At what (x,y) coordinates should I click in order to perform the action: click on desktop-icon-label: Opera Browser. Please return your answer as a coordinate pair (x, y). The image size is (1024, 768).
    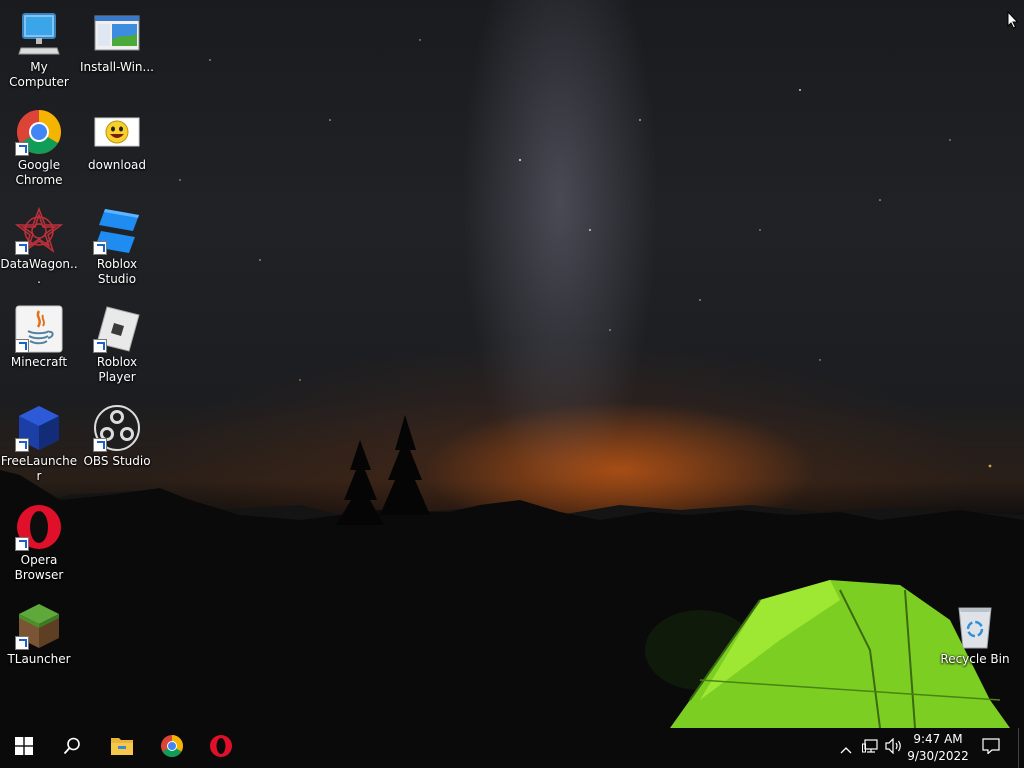
    Looking at the image, I should click on (39, 567).